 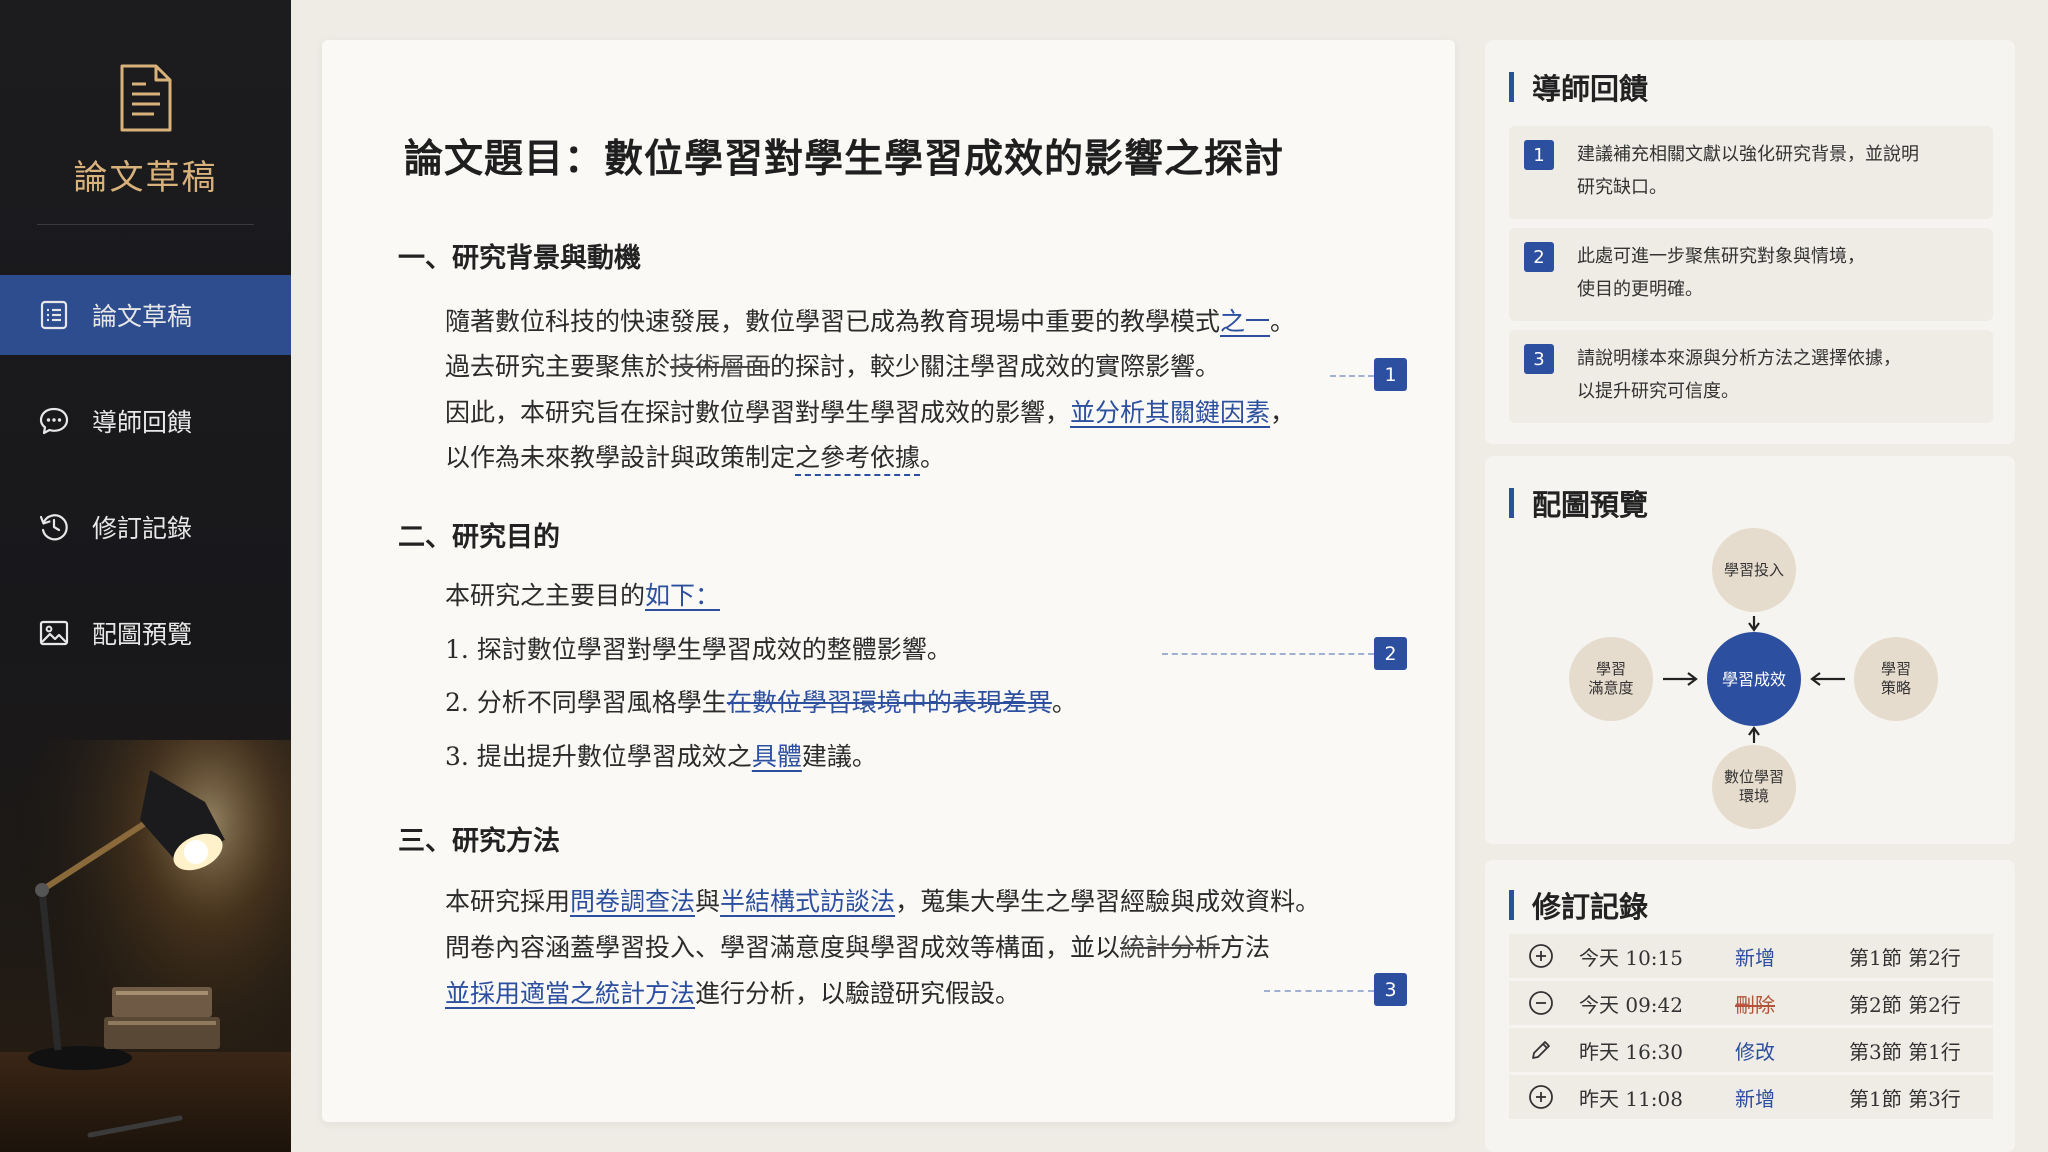 I want to click on deletion: 技術層面, so click(x=720, y=366).